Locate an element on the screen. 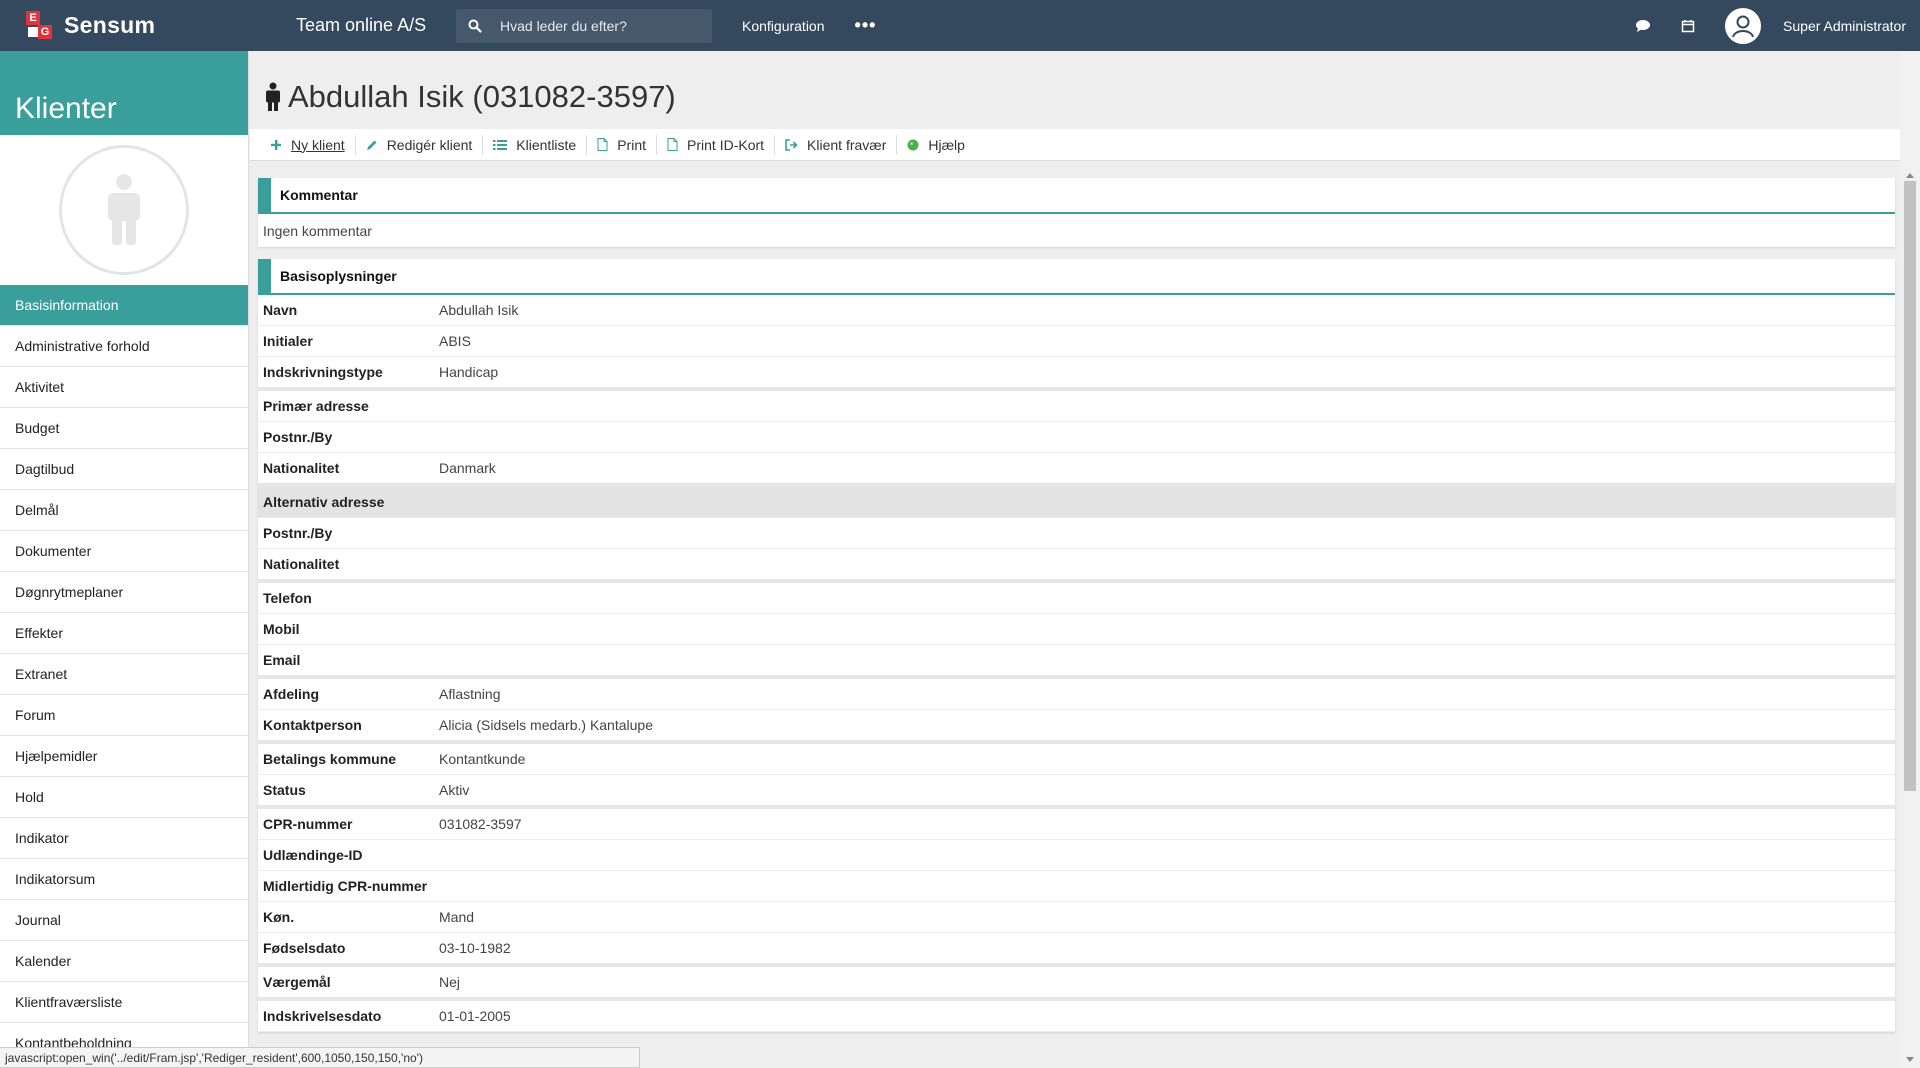 The height and width of the screenshot is (1068, 1920). sidebar-item-forum: Forum is located at coordinates (124, 715).